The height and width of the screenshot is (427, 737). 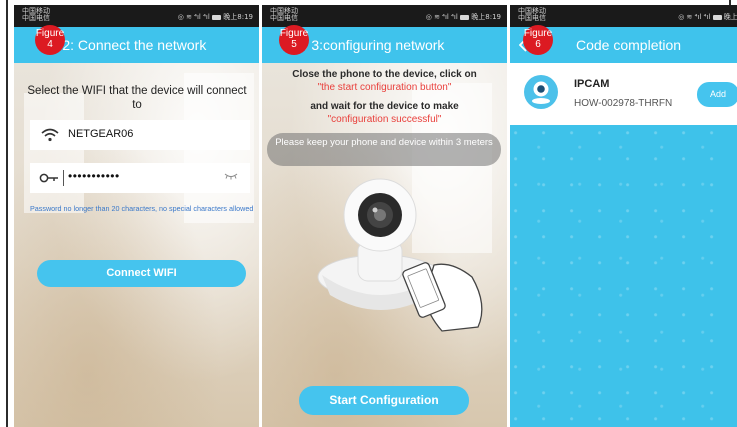 What do you see at coordinates (538, 40) in the screenshot?
I see `figure-6-badge: Figure 6` at bounding box center [538, 40].